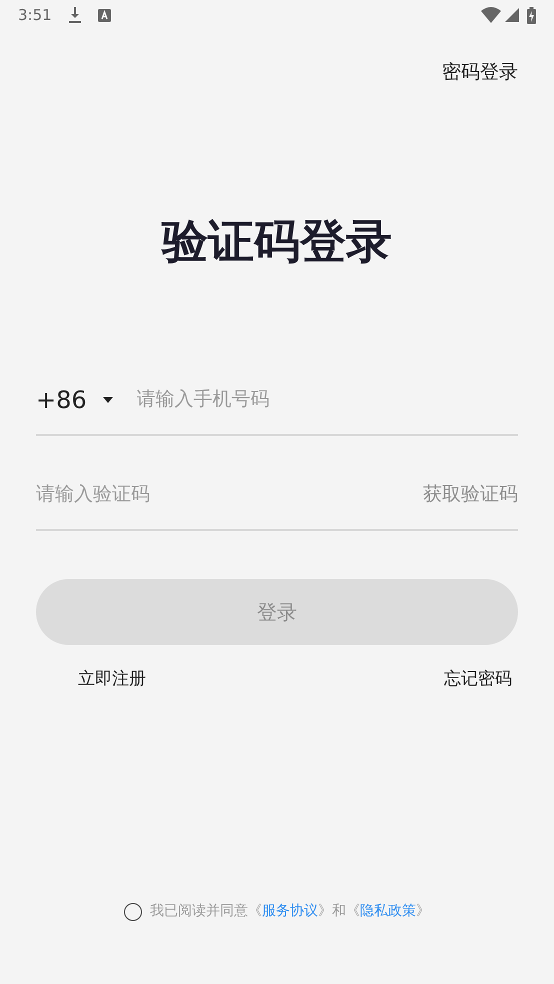 The width and height of the screenshot is (554, 984). I want to click on password-login-link: 密码登录, so click(480, 72).